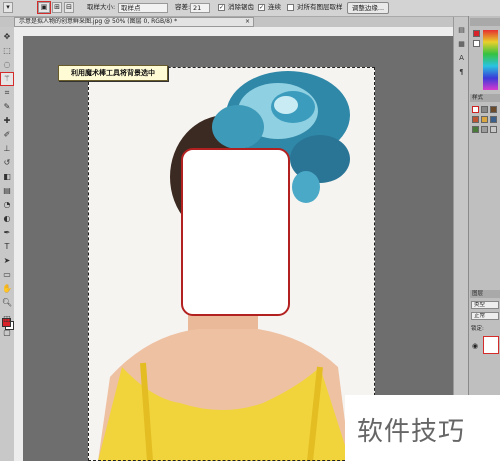  What do you see at coordinates (7, 247) in the screenshot?
I see `type-tool-icon: T` at bounding box center [7, 247].